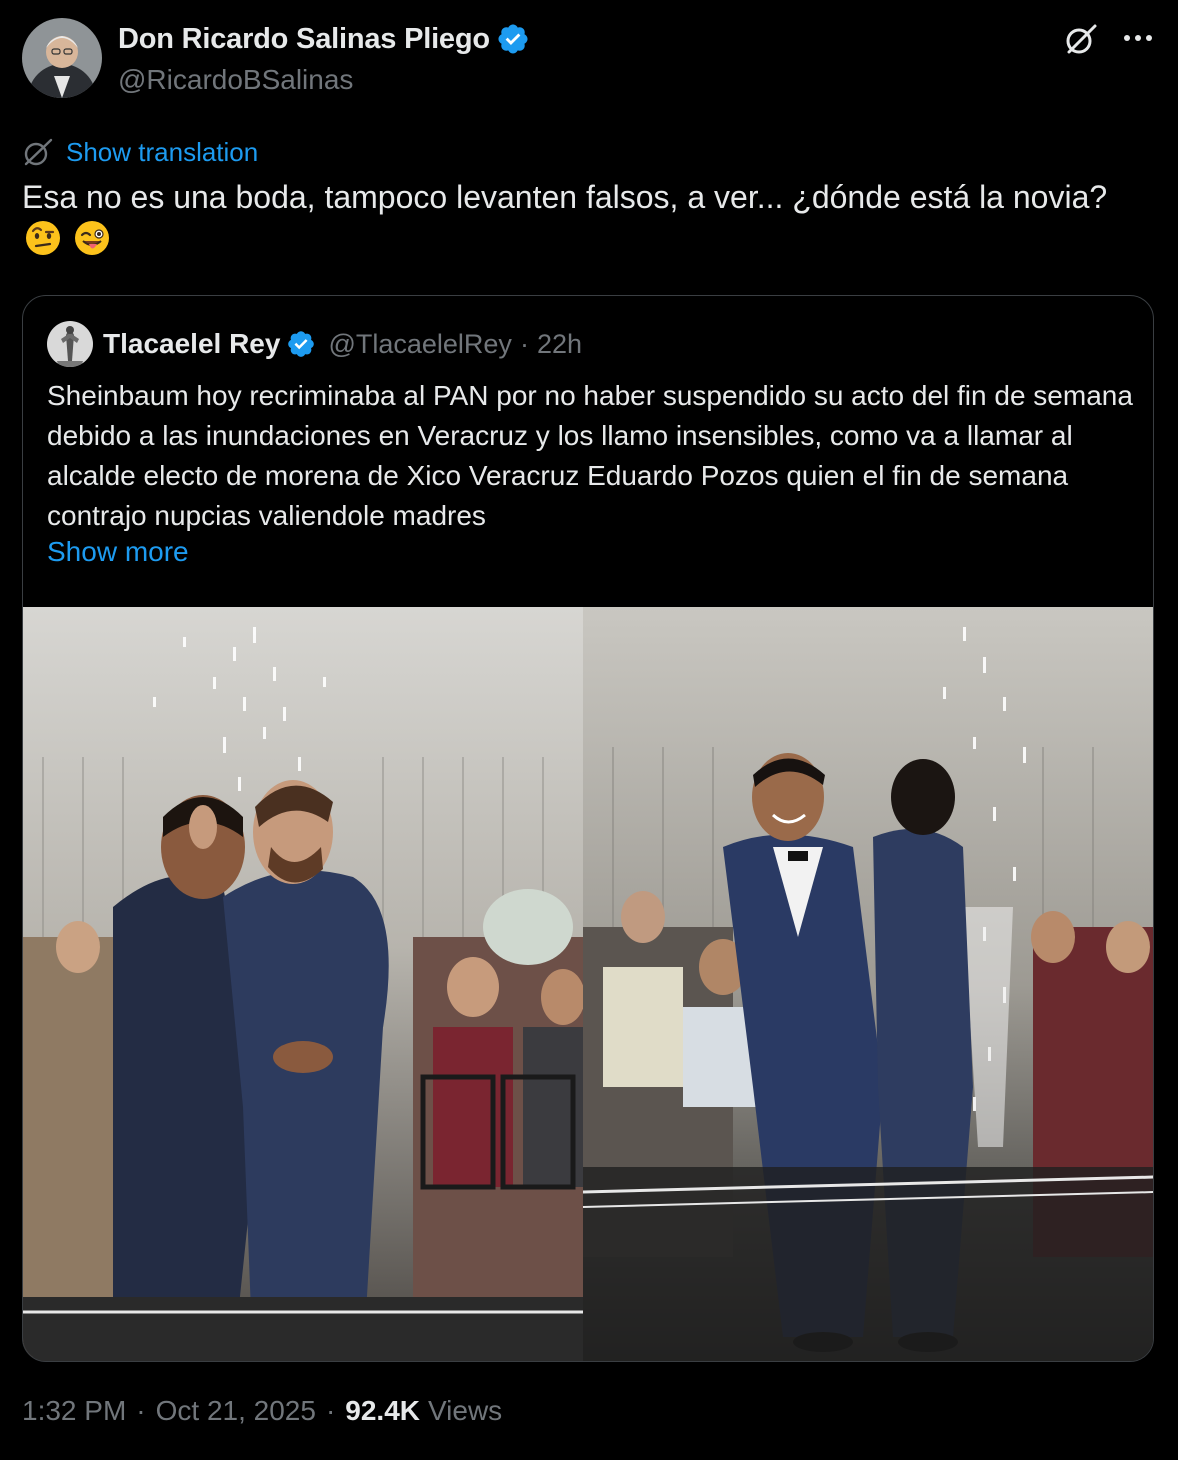  Describe the element at coordinates (304, 39) in the screenshot. I see `author-display-name: Don Ricardo Salinas Pliego` at that location.